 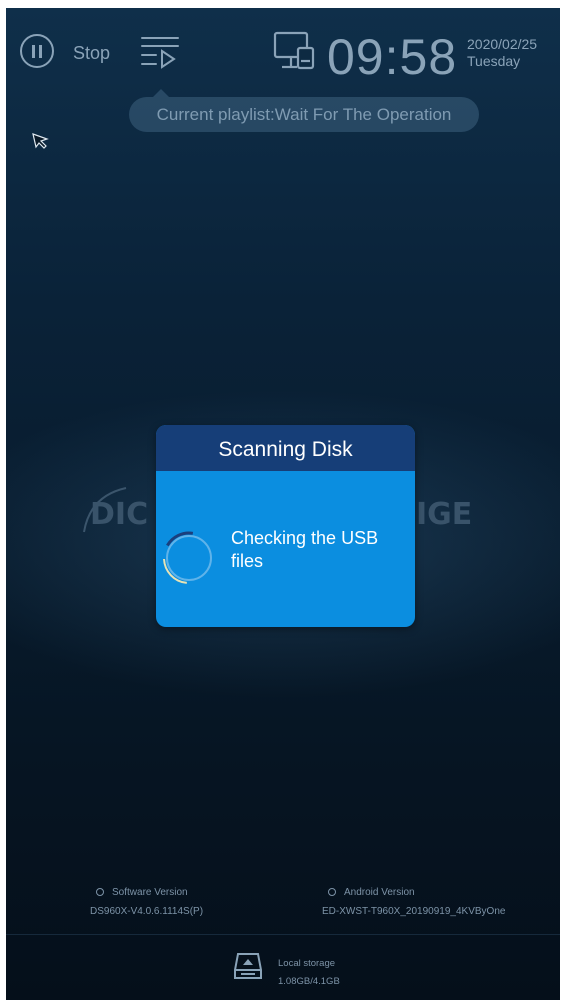 What do you see at coordinates (37, 51) in the screenshot?
I see `pause-icon` at bounding box center [37, 51].